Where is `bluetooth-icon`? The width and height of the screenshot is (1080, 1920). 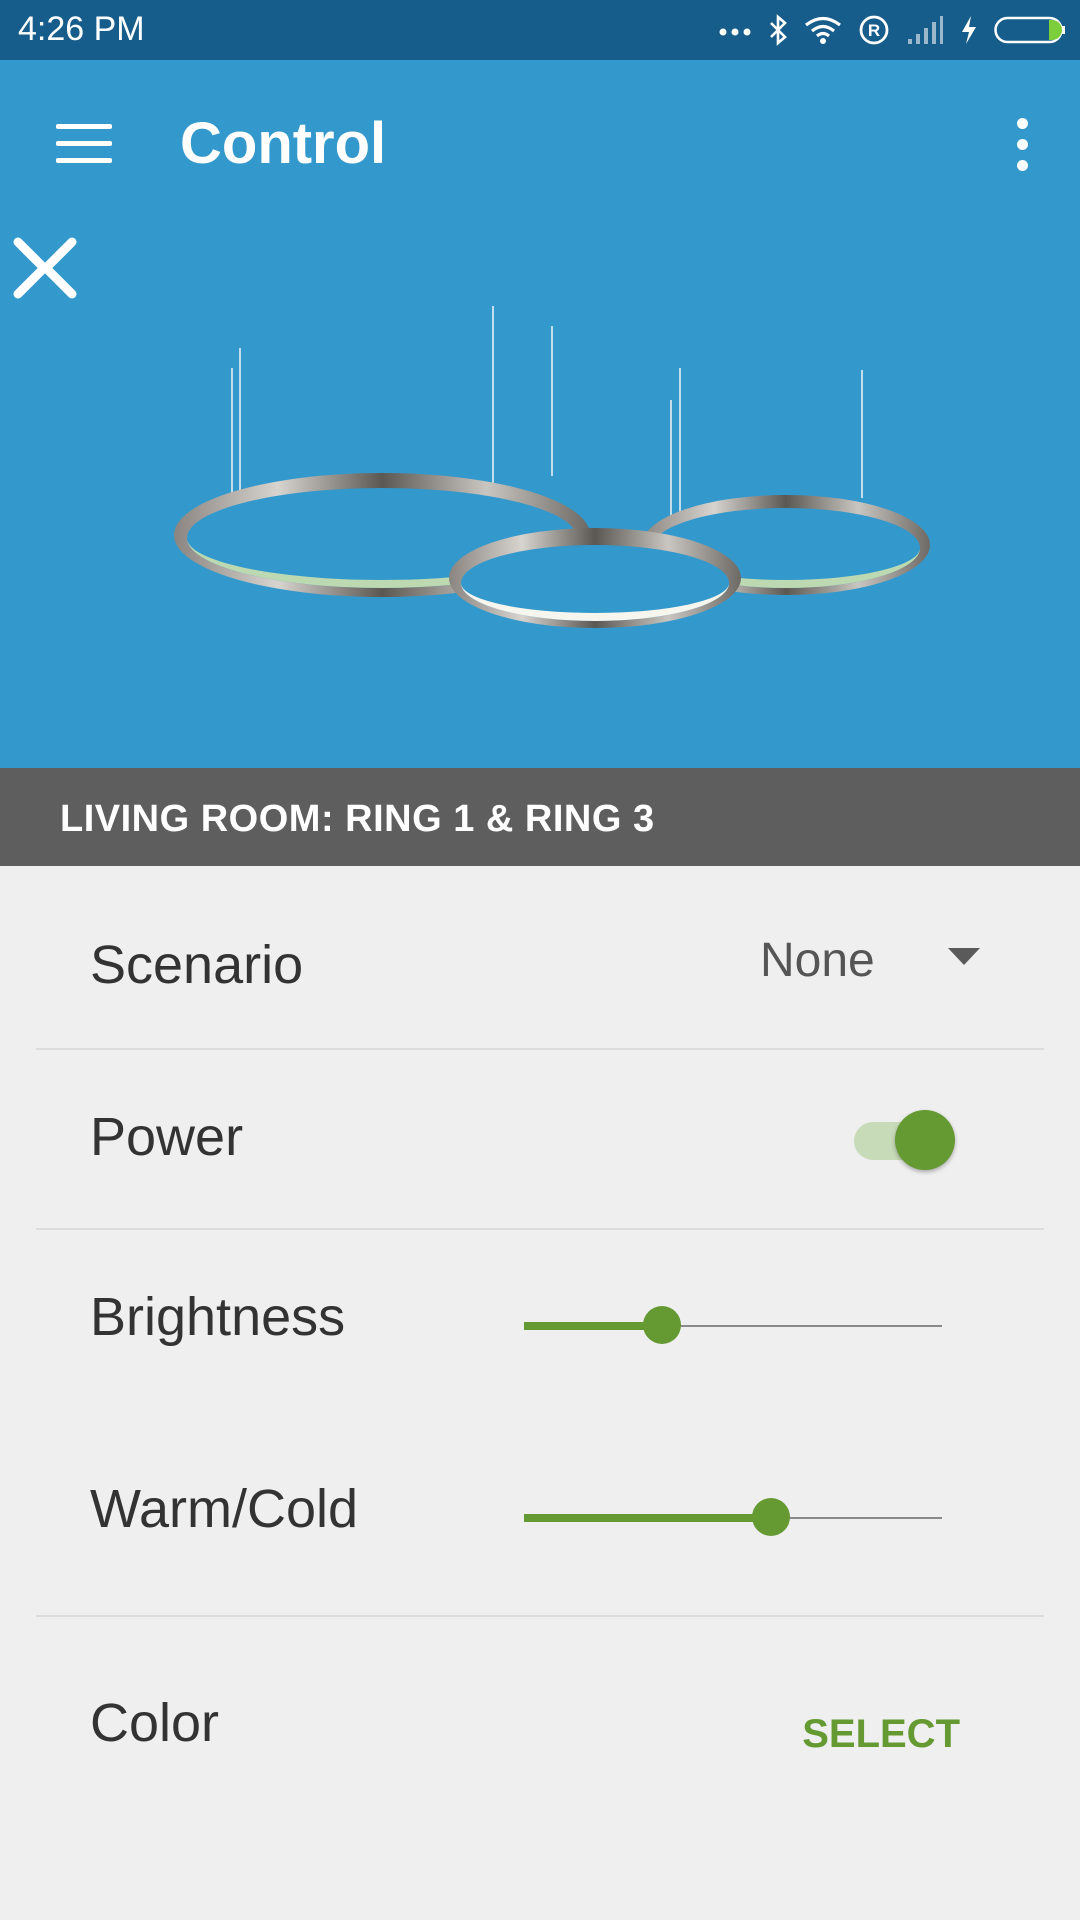 bluetooth-icon is located at coordinates (778, 30).